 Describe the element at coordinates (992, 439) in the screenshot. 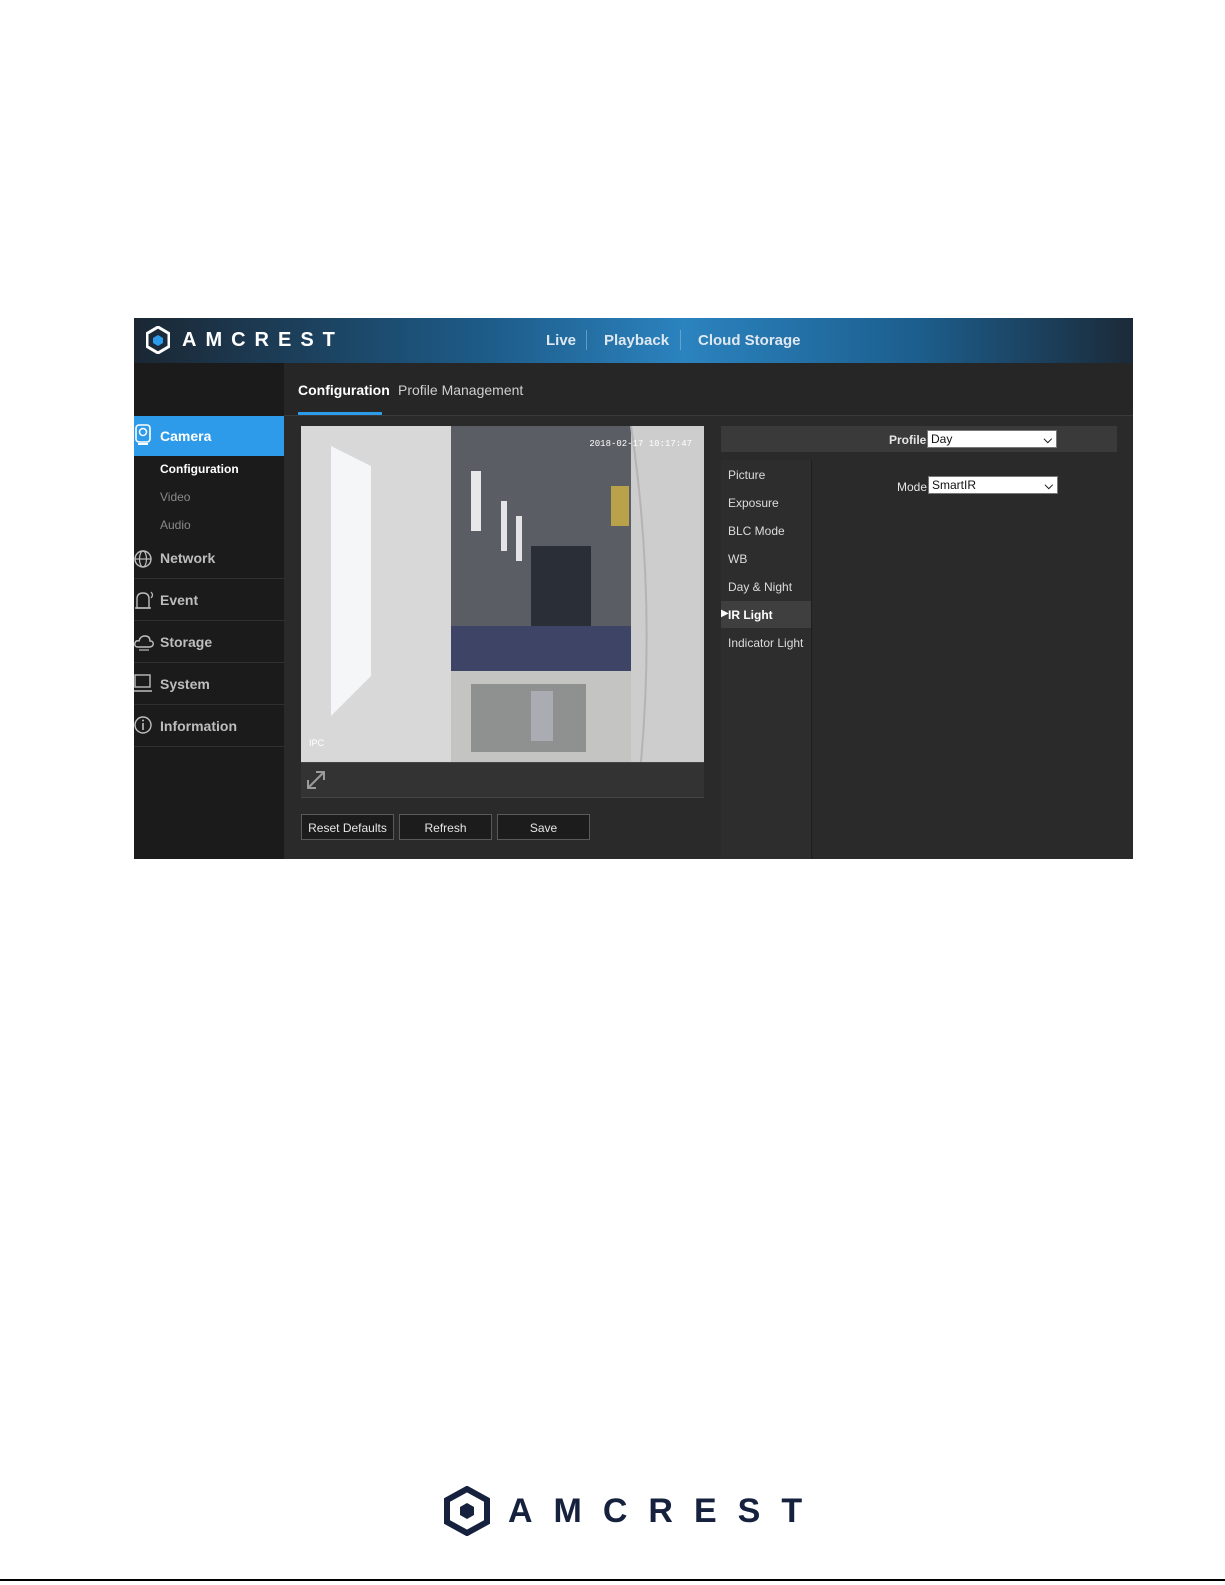

I see `profile-select: Day ⌵` at that location.